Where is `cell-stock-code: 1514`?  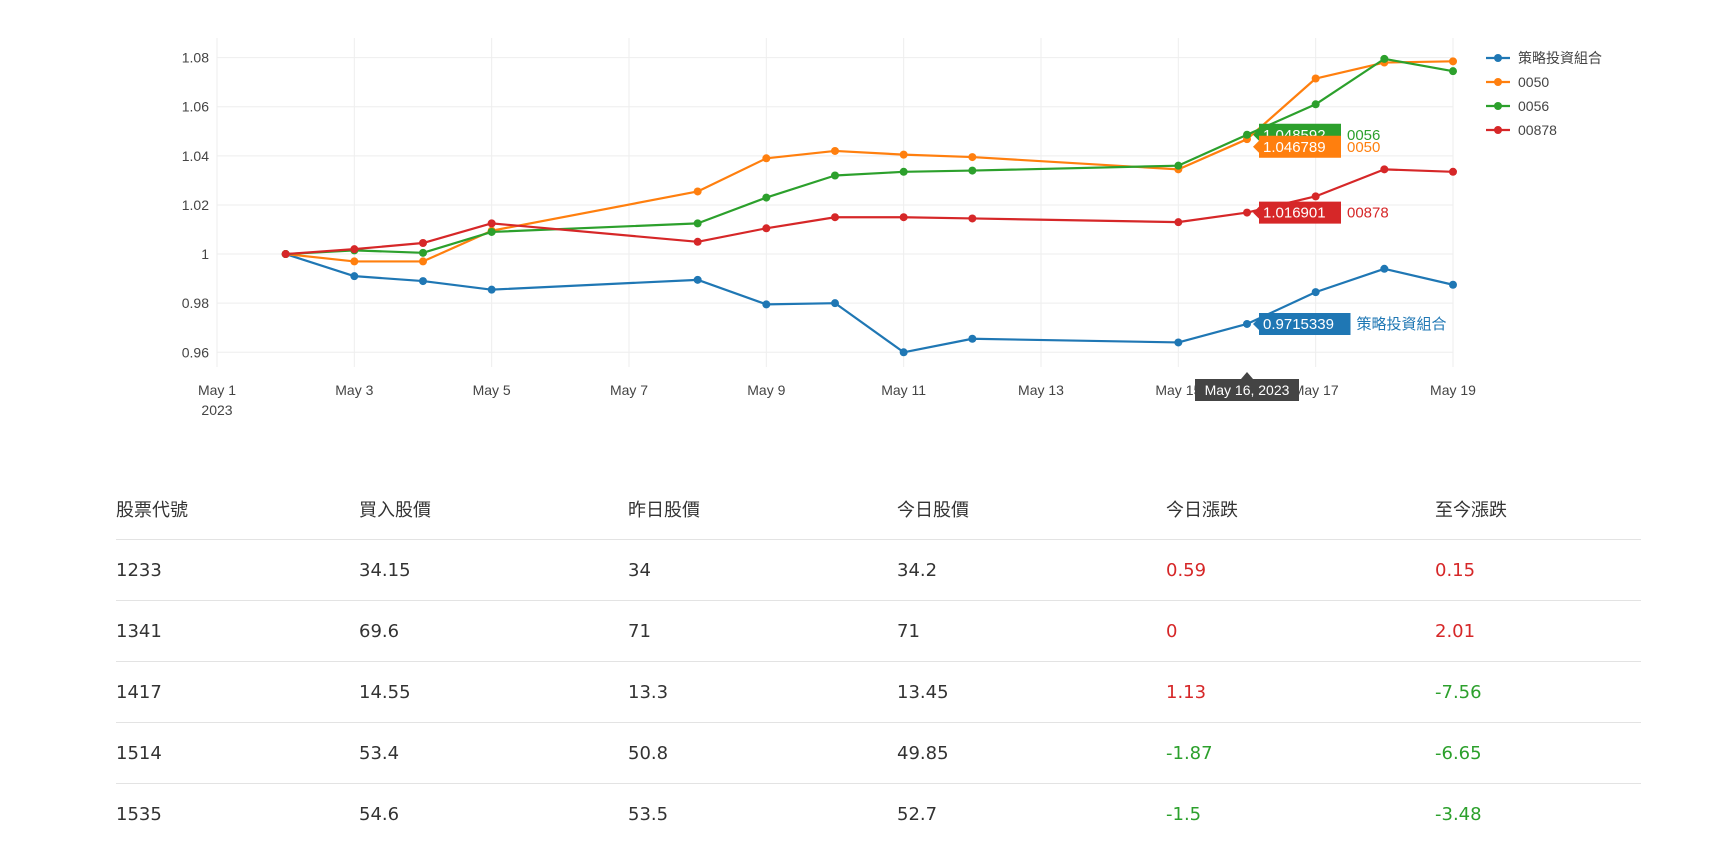 cell-stock-code: 1514 is located at coordinates (237, 753).